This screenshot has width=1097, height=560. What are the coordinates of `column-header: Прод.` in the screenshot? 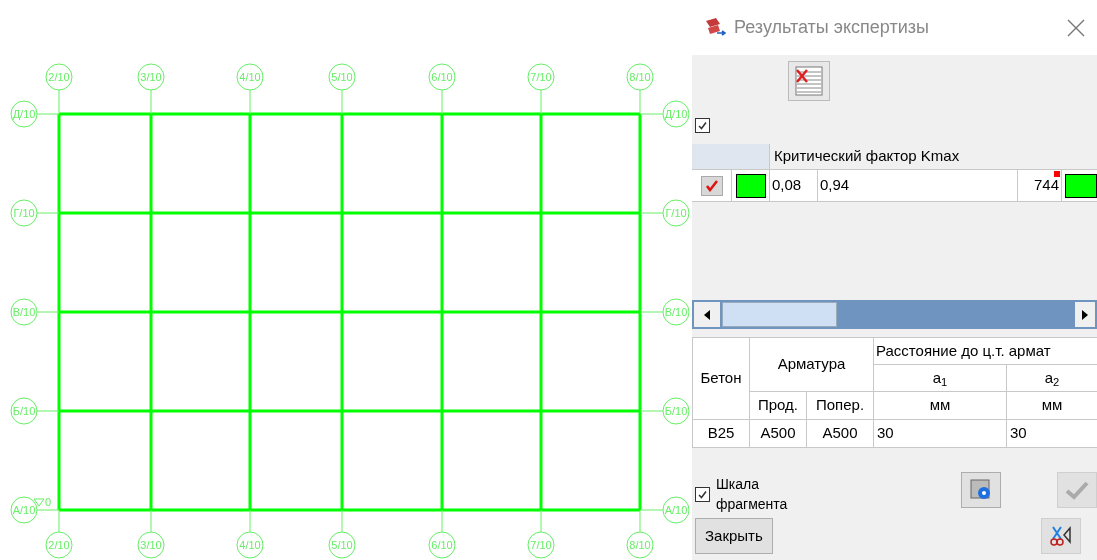 It's located at (778, 405).